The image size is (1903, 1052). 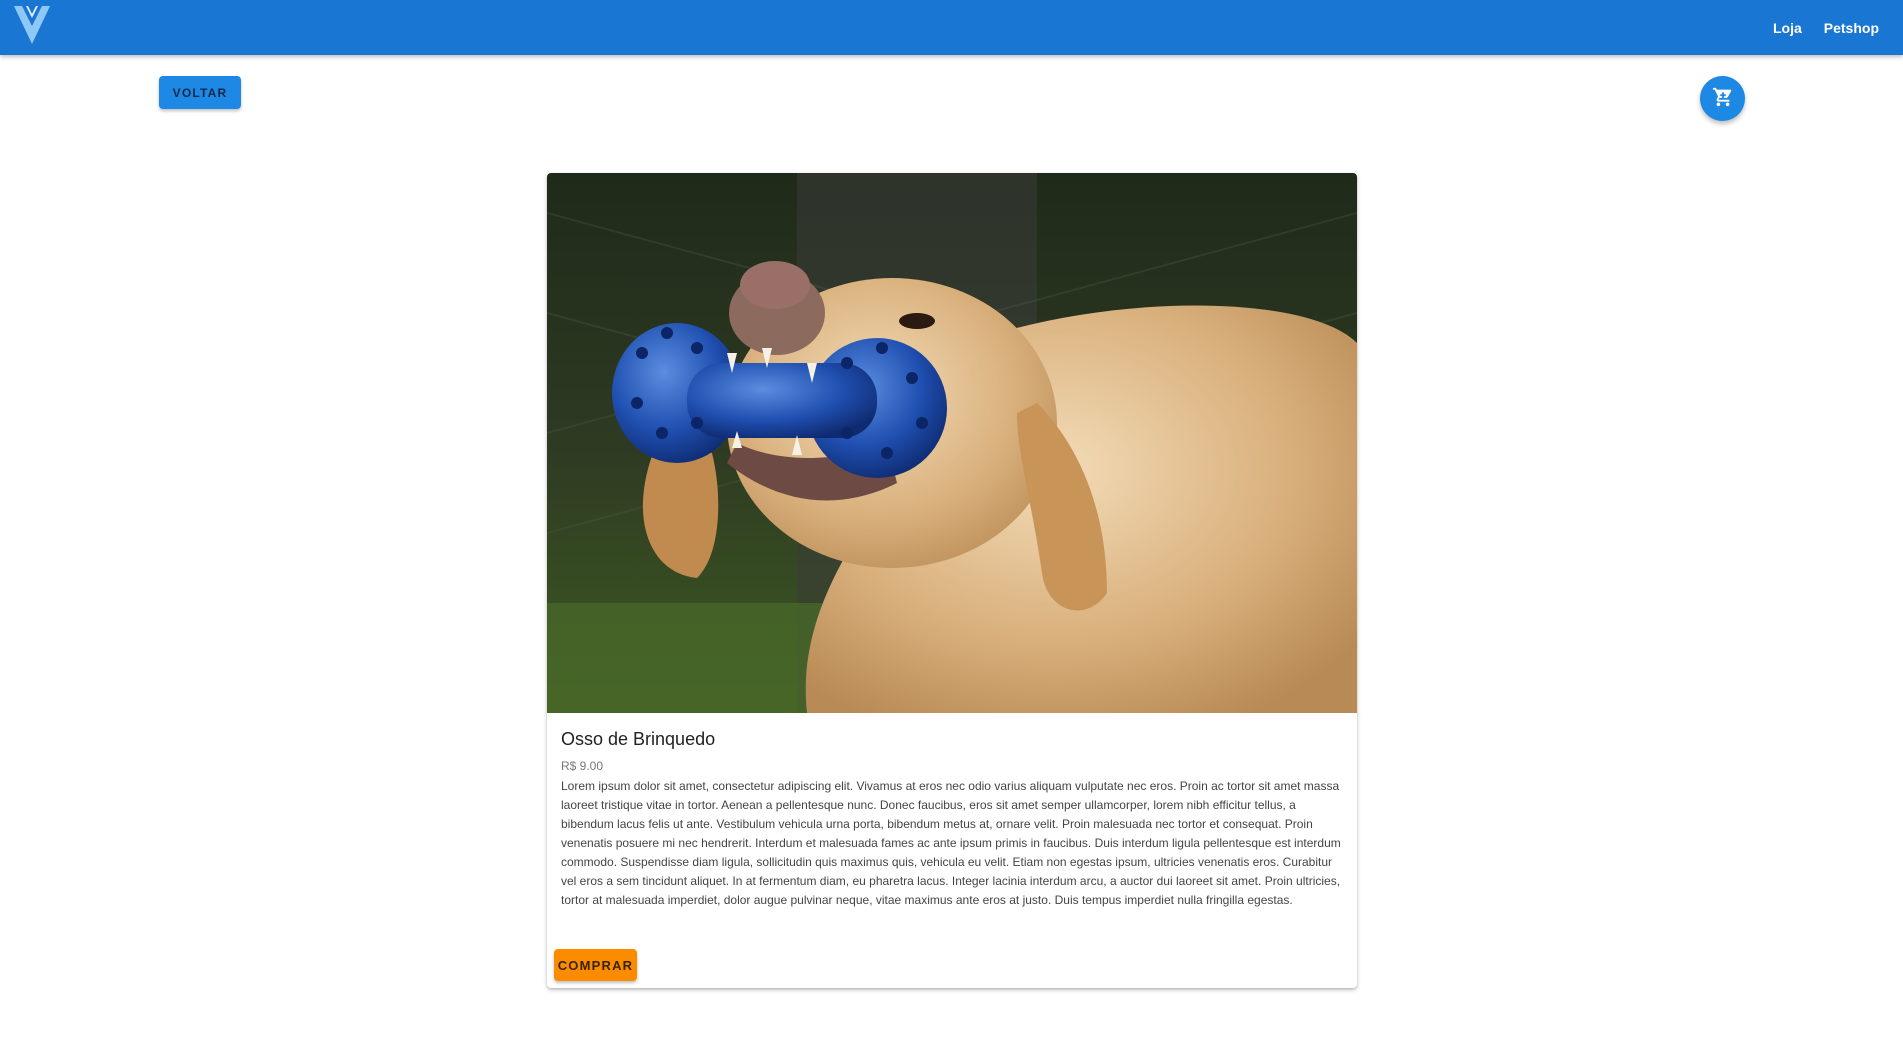 I want to click on nav-link-loja: Loja, so click(x=1787, y=28).